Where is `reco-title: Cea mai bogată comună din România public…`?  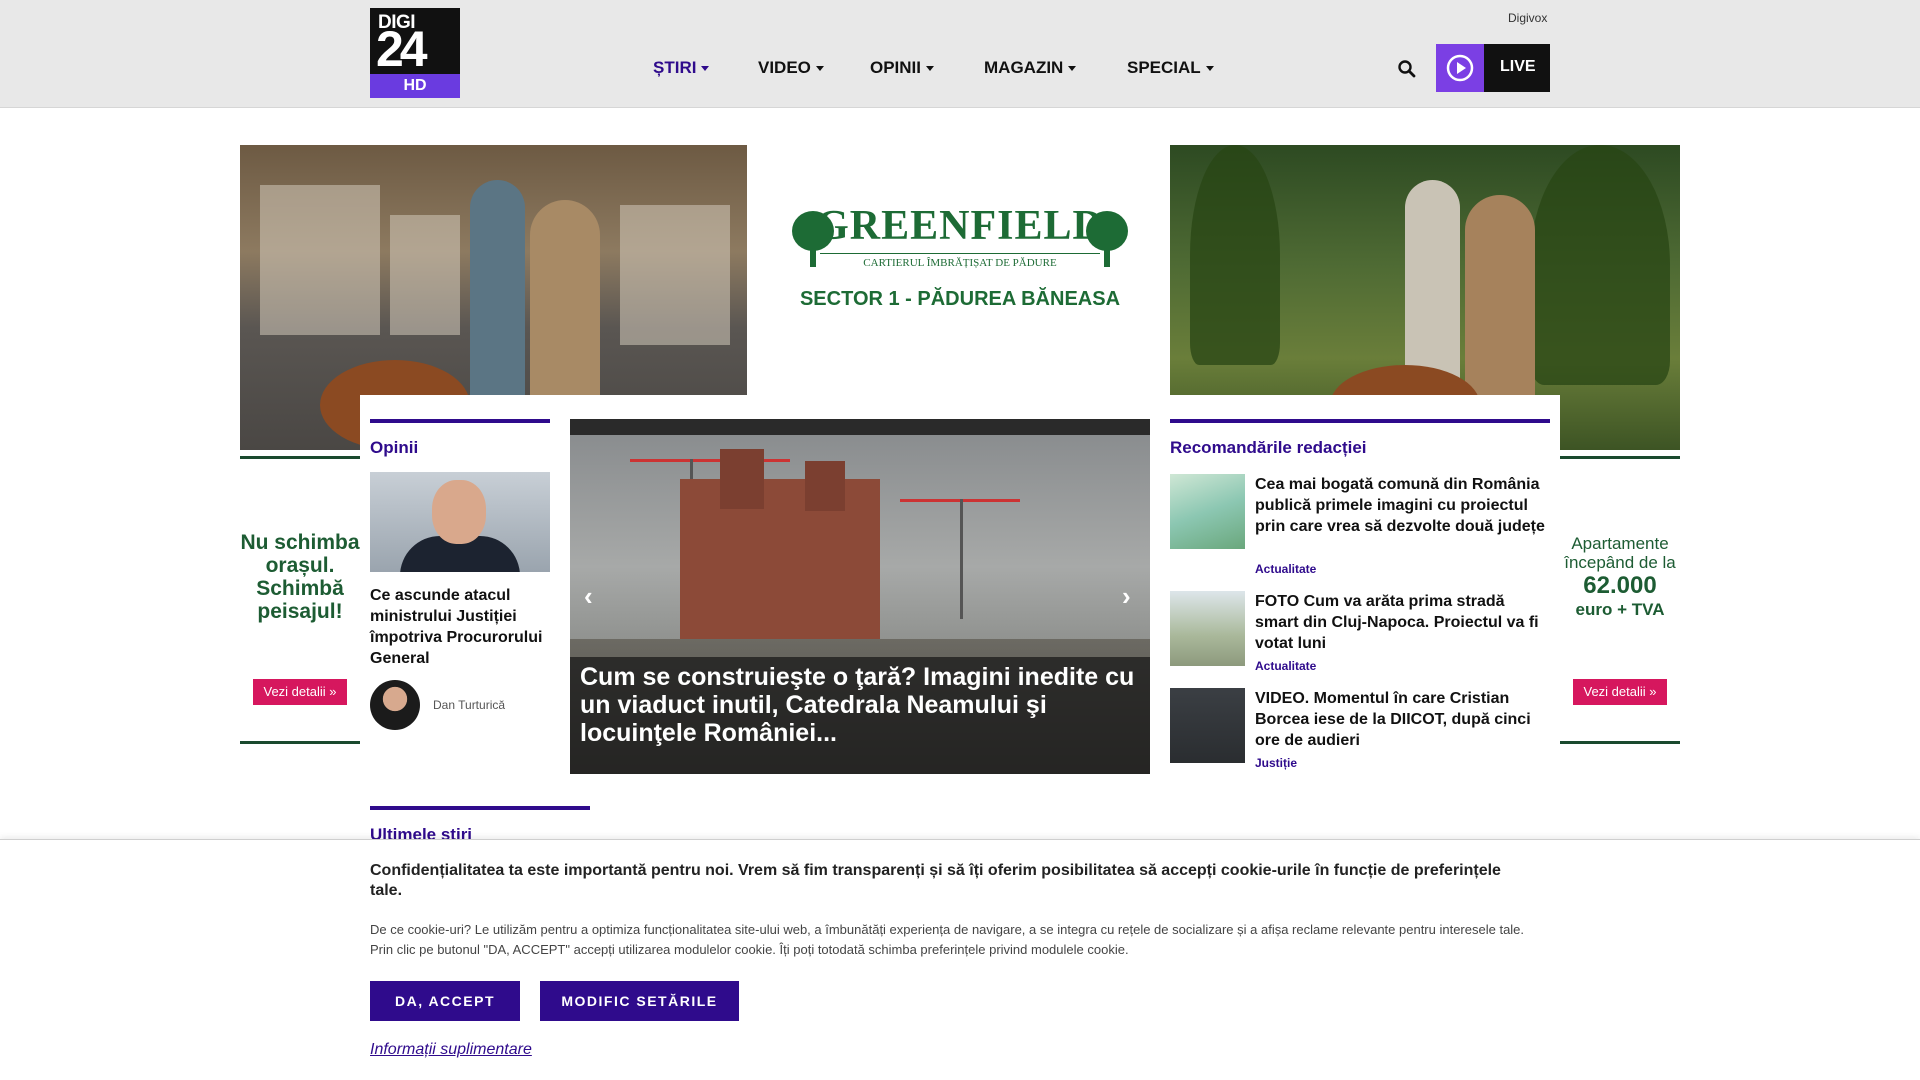 reco-title: Cea mai bogată comună din România public… is located at coordinates (1402, 505).